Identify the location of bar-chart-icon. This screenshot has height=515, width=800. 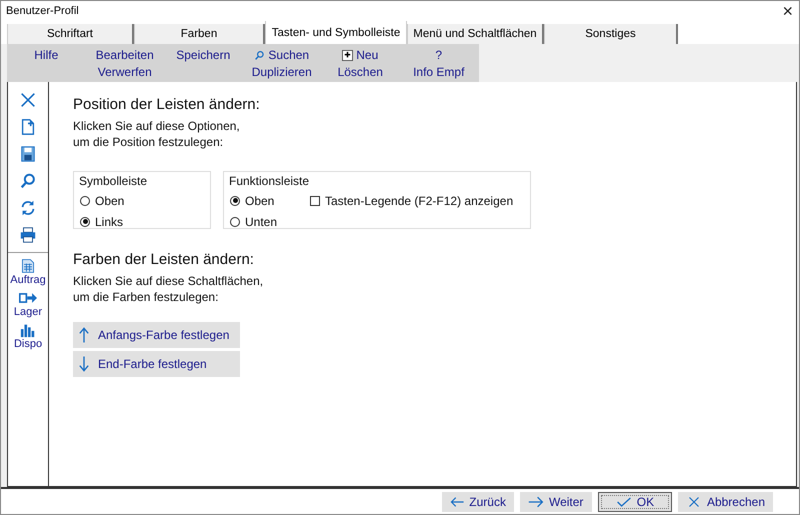
(28, 330).